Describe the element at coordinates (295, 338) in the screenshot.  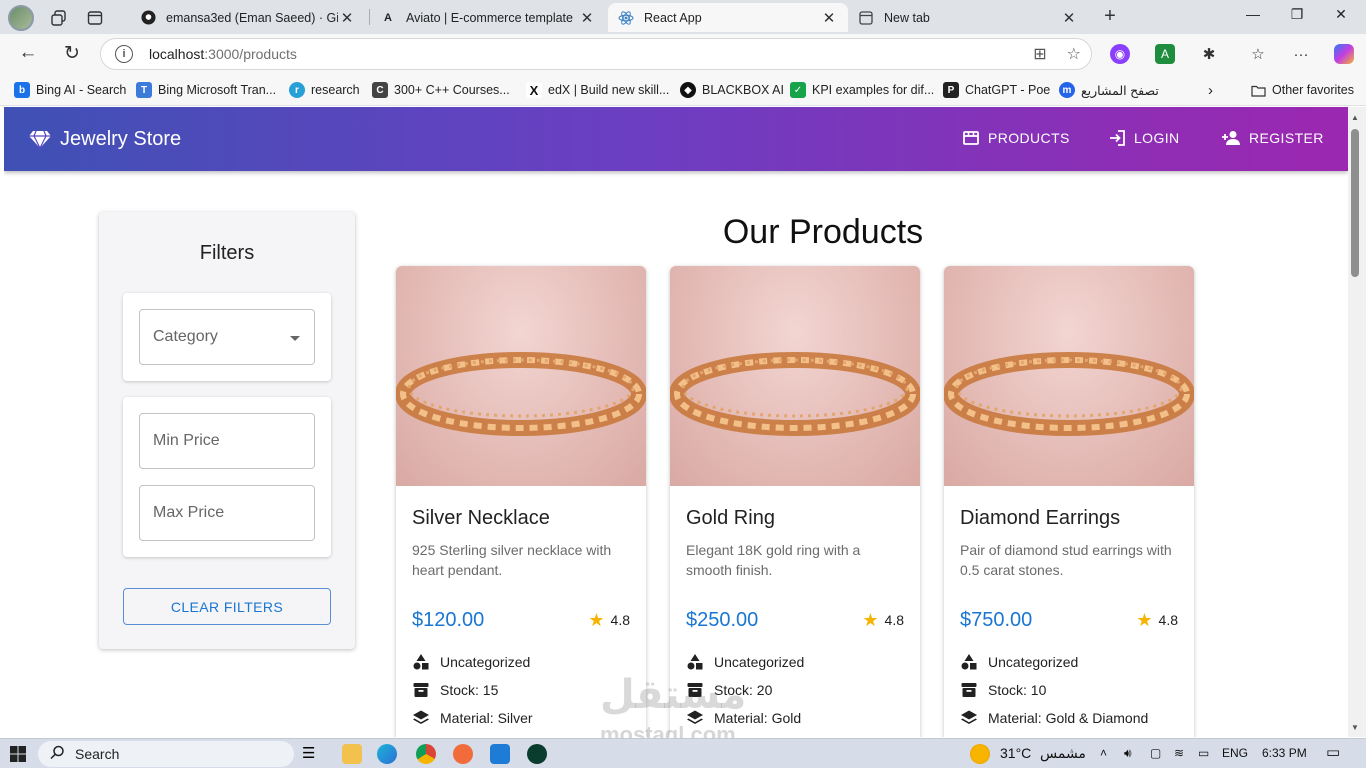
I see `dropdown-arrow-icon` at that location.